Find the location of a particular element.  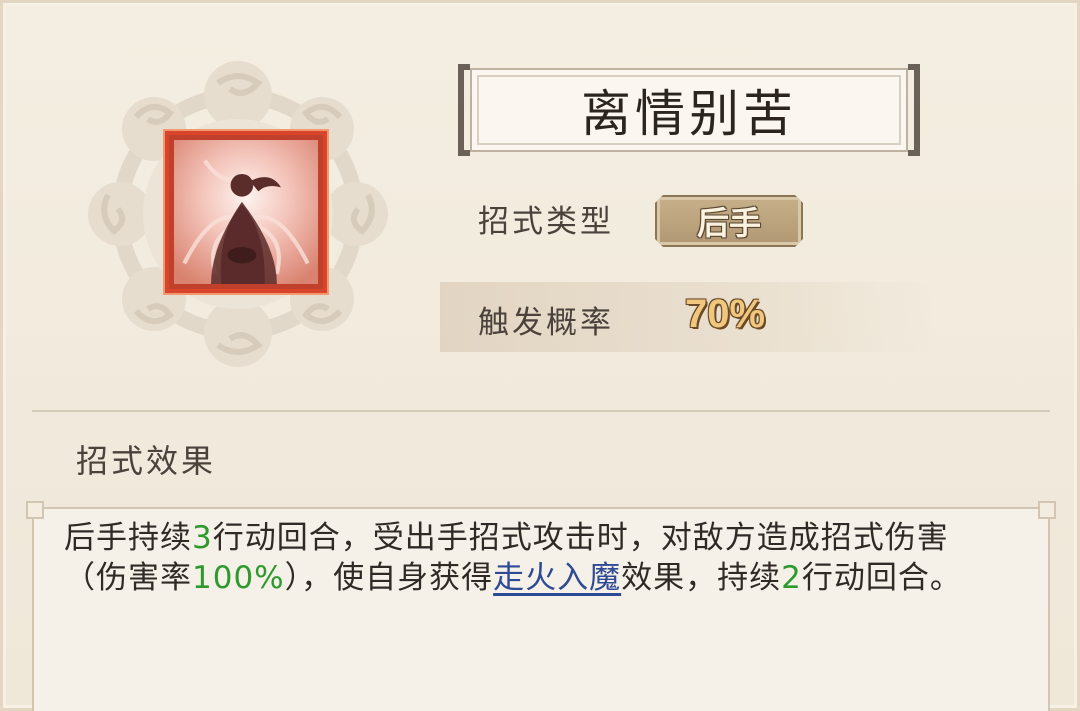

effect-section-label: 招式效果 is located at coordinates (146, 461).